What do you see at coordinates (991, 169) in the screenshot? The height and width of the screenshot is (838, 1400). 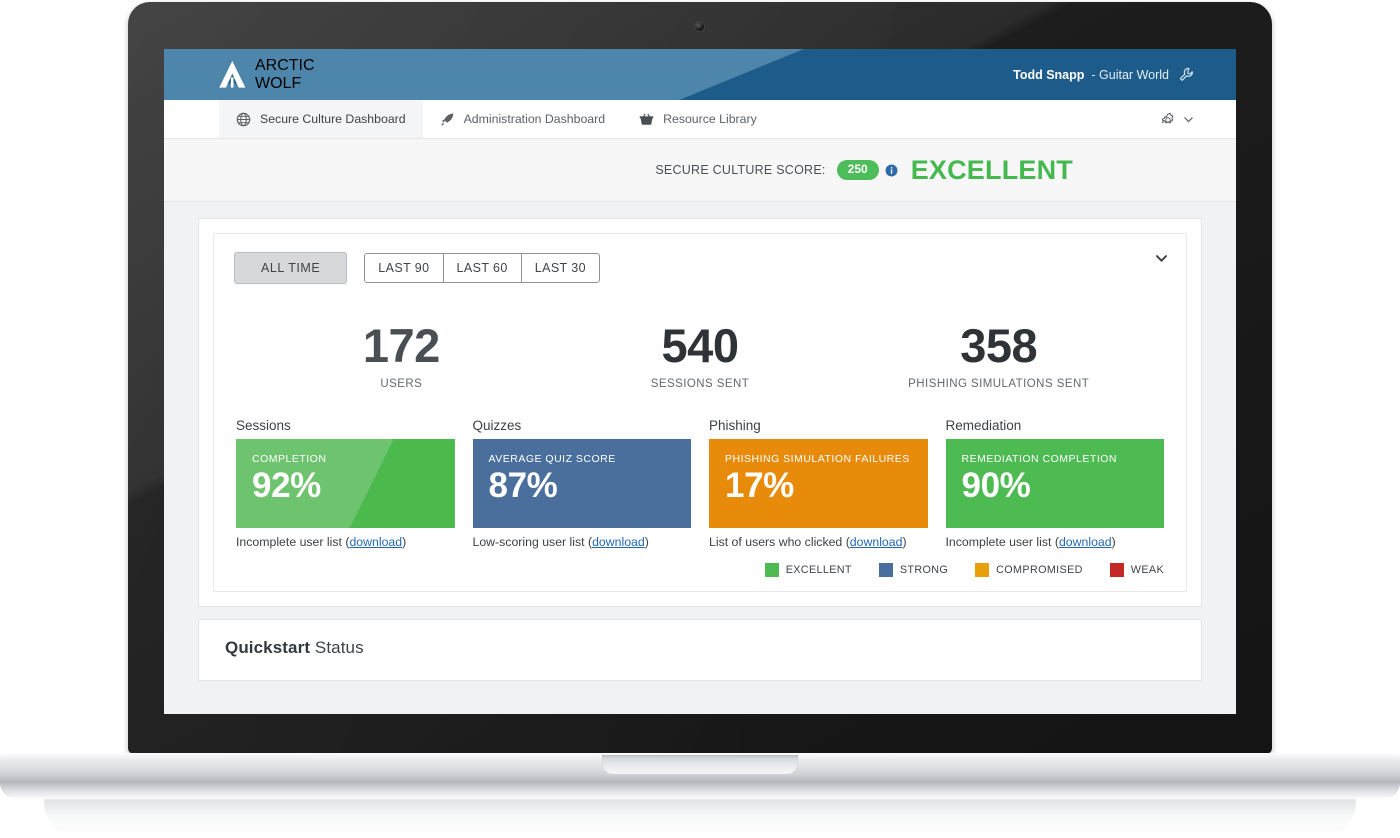 I see `score-rating: EXCELLENT` at bounding box center [991, 169].